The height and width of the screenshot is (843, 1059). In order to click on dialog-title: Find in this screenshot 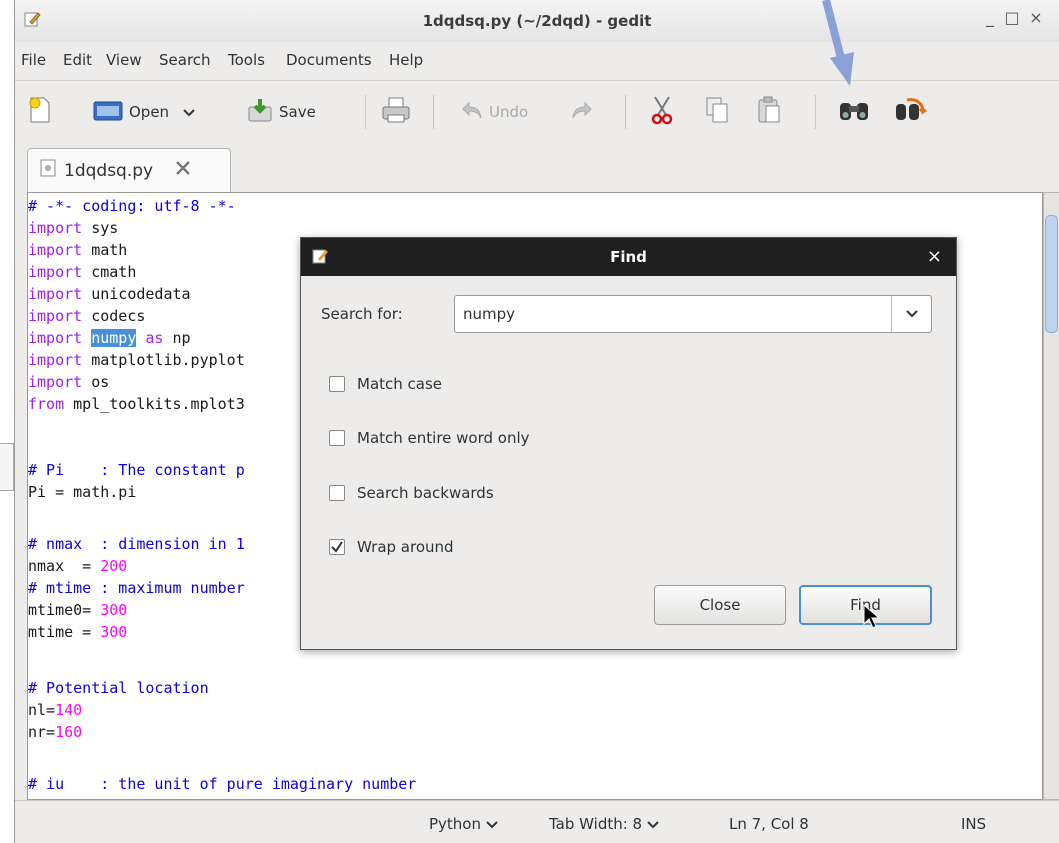, I will do `click(628, 257)`.